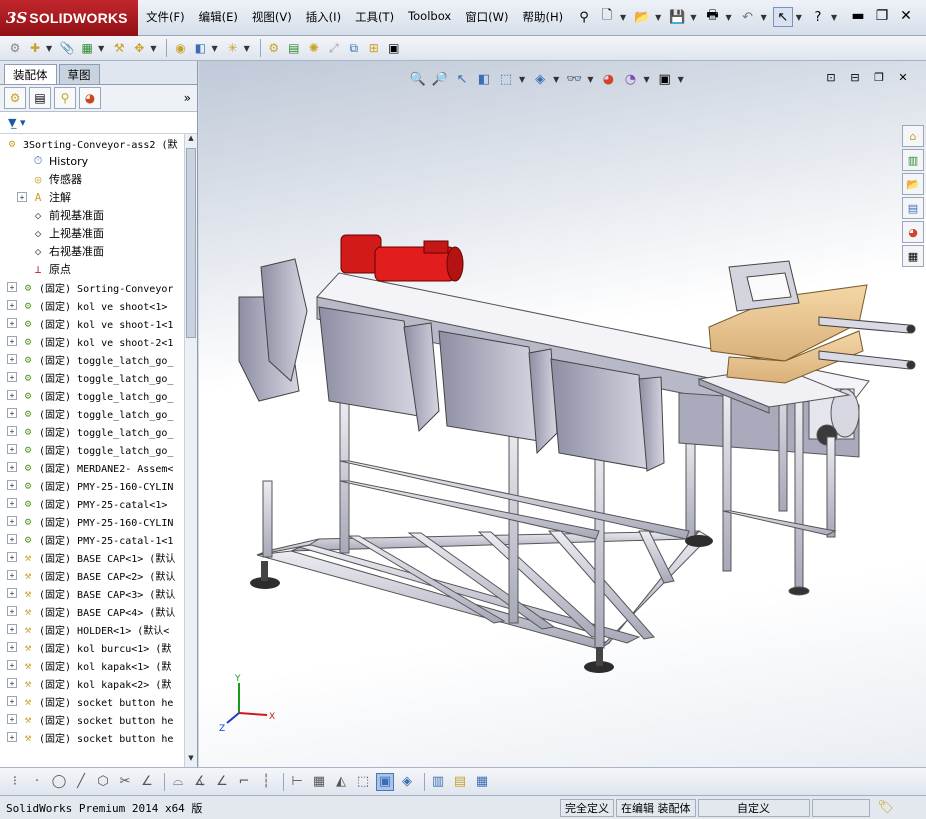  I want to click on menu-view: 视图(V), so click(272, 17).